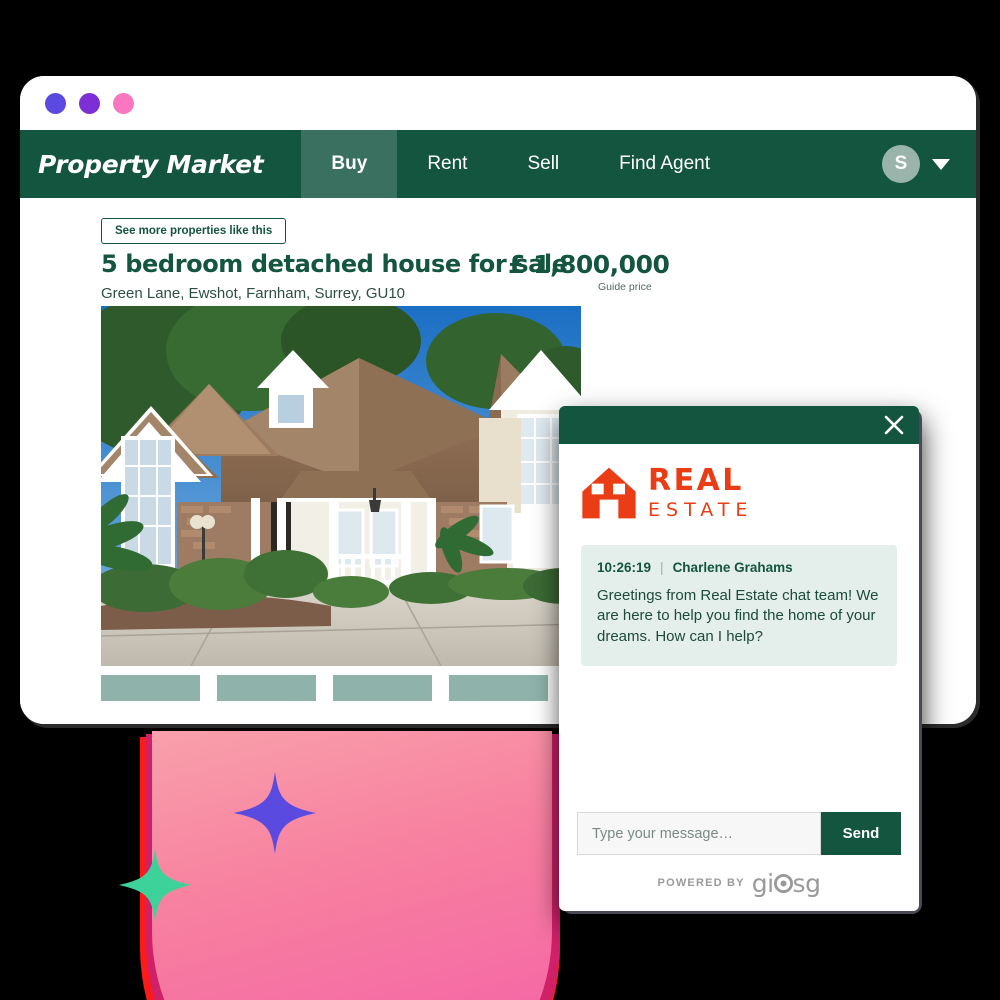 The image size is (1000, 1000). What do you see at coordinates (929, 164) in the screenshot?
I see `nav-right-group: S` at bounding box center [929, 164].